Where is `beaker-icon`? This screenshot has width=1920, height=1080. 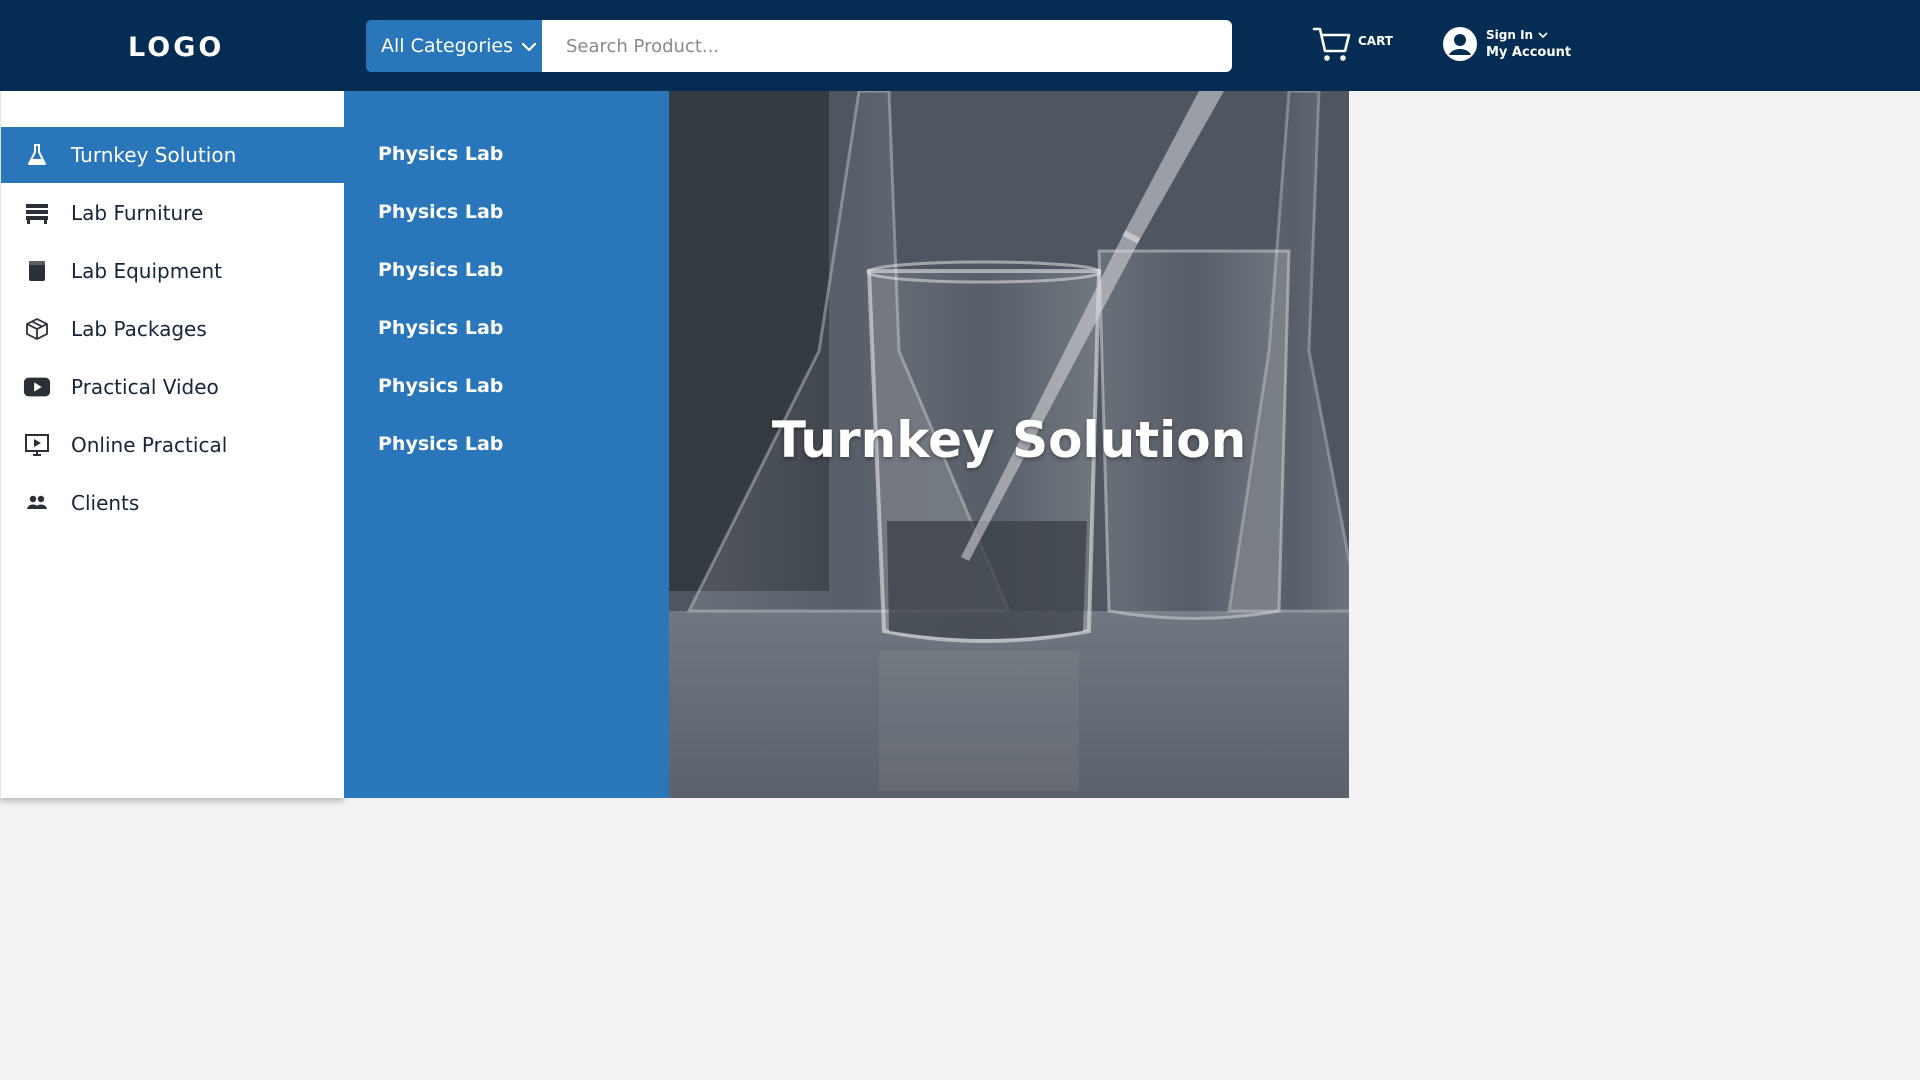
beaker-icon is located at coordinates (37, 271).